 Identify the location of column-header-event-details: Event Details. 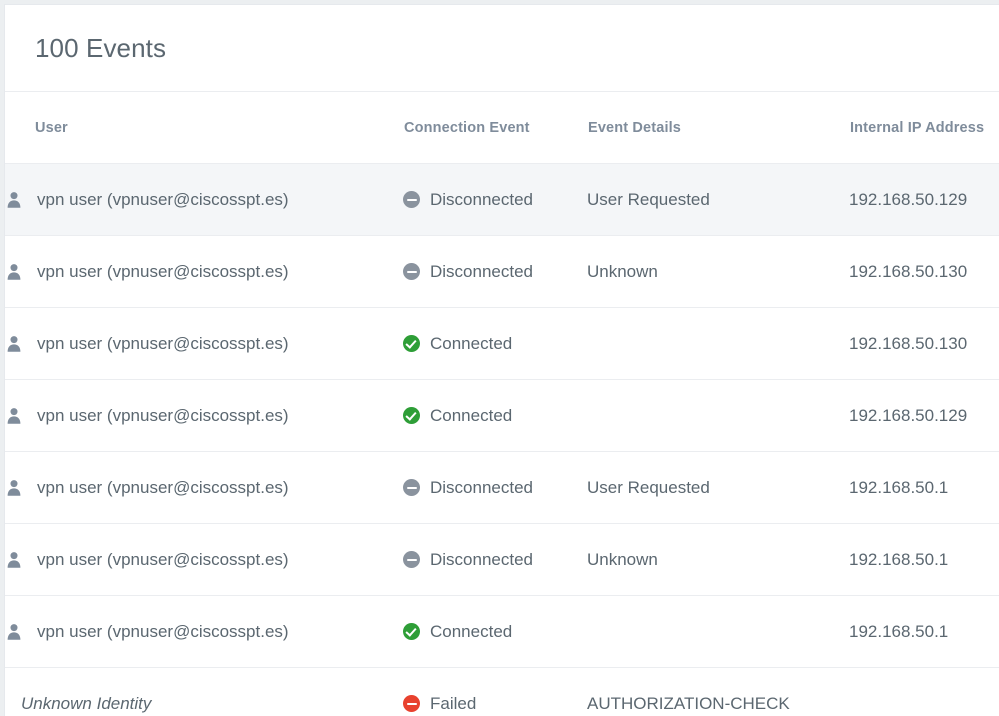
(718, 127).